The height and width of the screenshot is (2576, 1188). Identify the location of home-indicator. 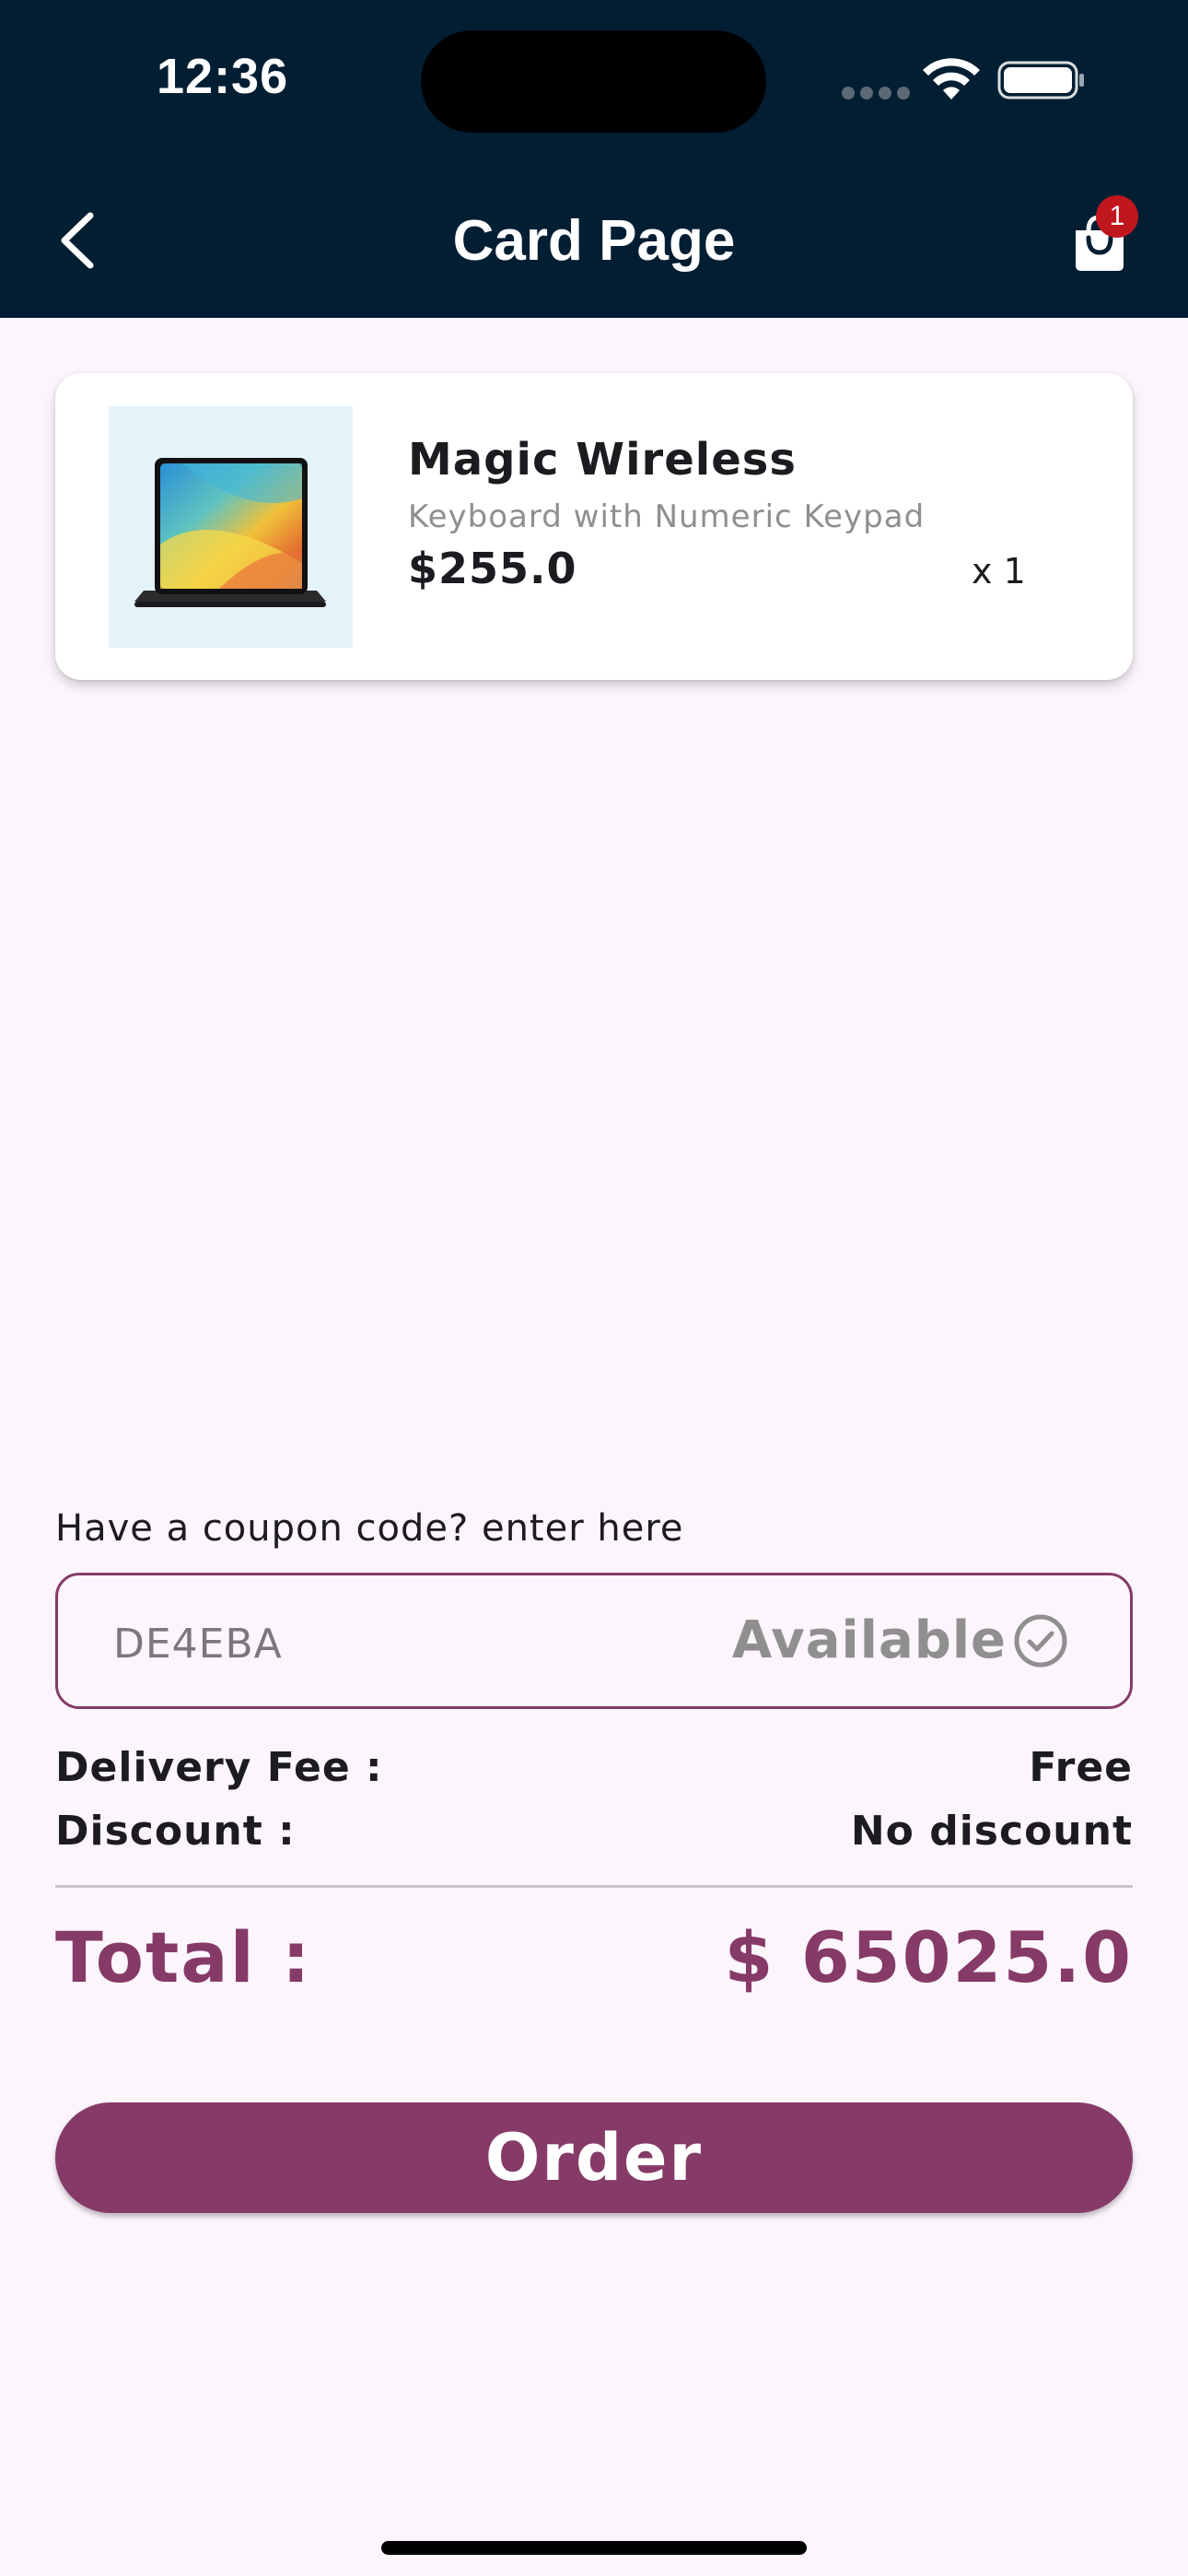
(594, 2548).